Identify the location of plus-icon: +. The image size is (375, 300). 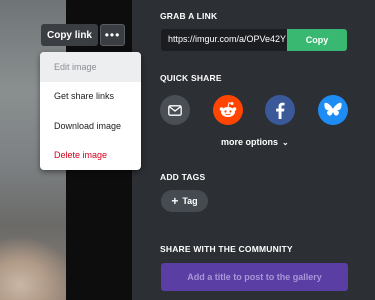
(175, 201).